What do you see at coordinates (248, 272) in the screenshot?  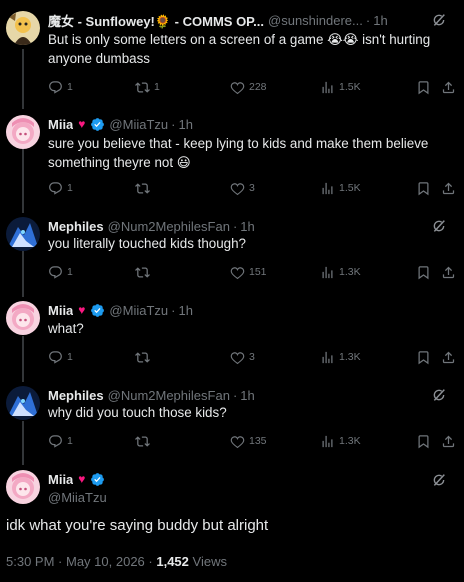 I see `like-button: 151` at bounding box center [248, 272].